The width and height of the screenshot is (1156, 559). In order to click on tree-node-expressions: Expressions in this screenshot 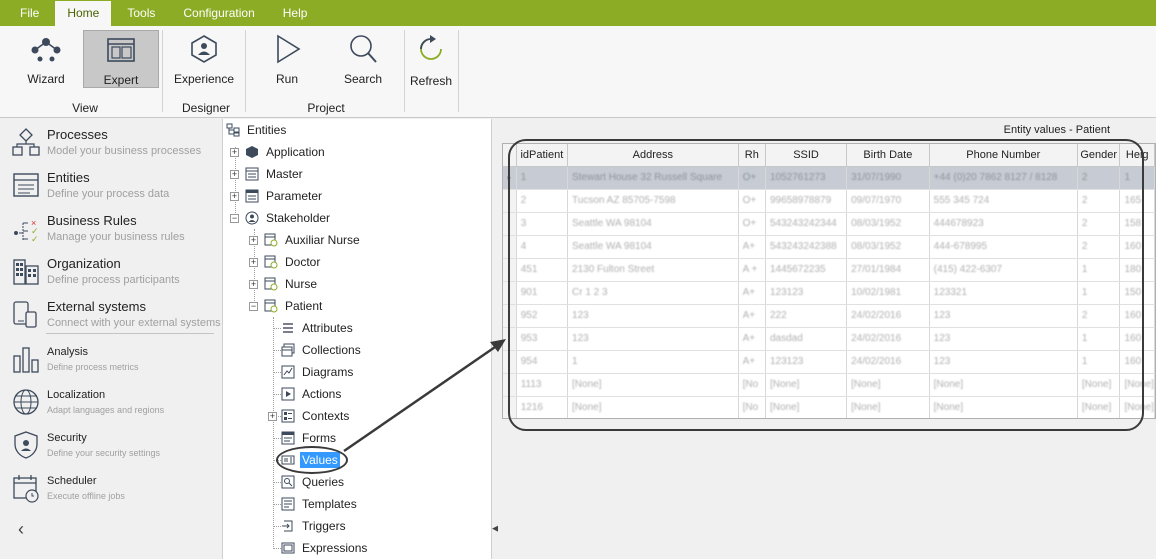, I will do `click(325, 548)`.